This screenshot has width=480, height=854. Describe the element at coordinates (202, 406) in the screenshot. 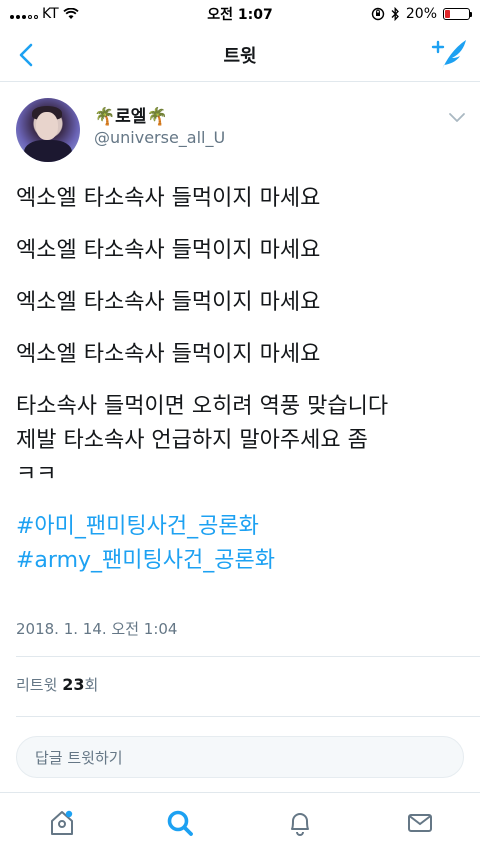

I see `tweet-line: 타소속사 들먹이면 오히려 역풍 맞습니다` at that location.